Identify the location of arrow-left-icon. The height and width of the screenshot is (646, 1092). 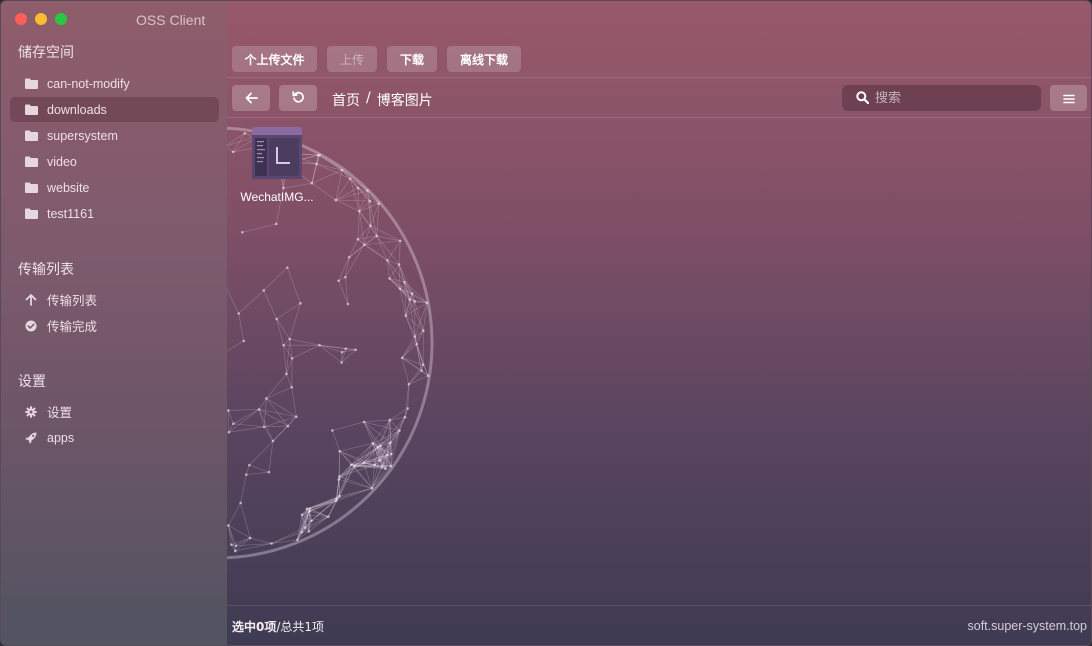
(251, 98).